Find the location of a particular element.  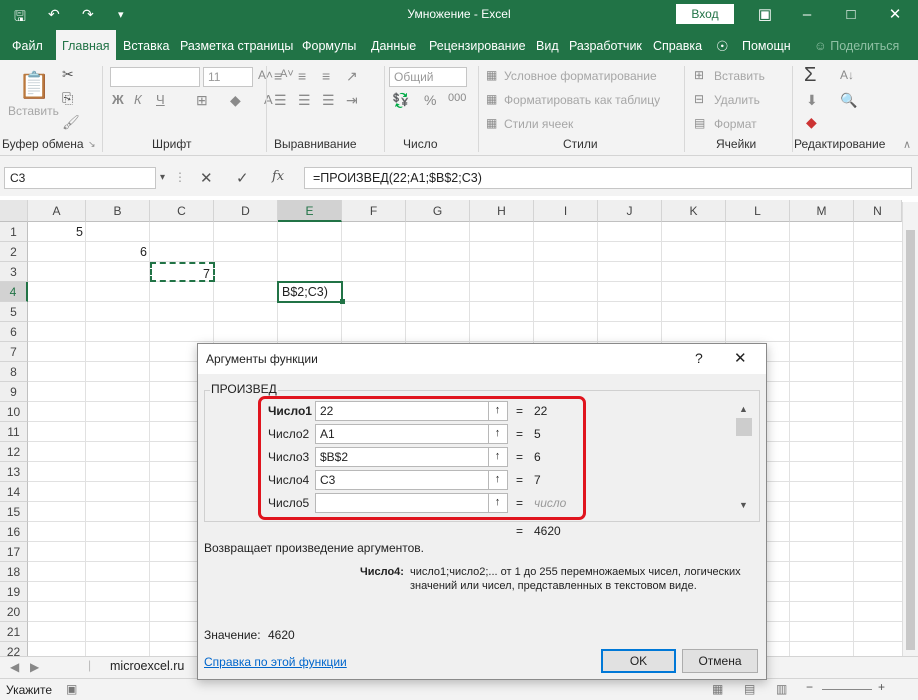

insert-cells-label: Вставить is located at coordinates (739, 76).